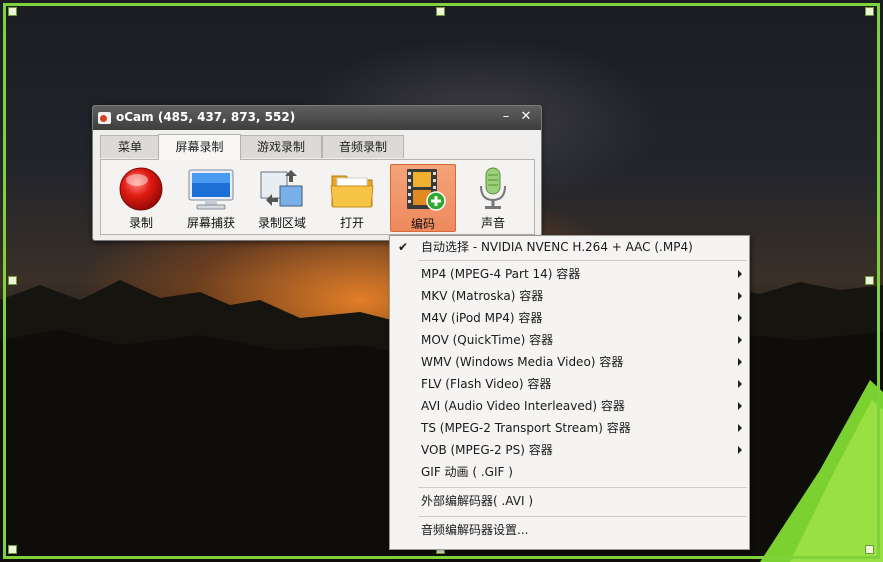 This screenshot has width=883, height=562. What do you see at coordinates (104, 118) in the screenshot?
I see `ocam-app-icon` at bounding box center [104, 118].